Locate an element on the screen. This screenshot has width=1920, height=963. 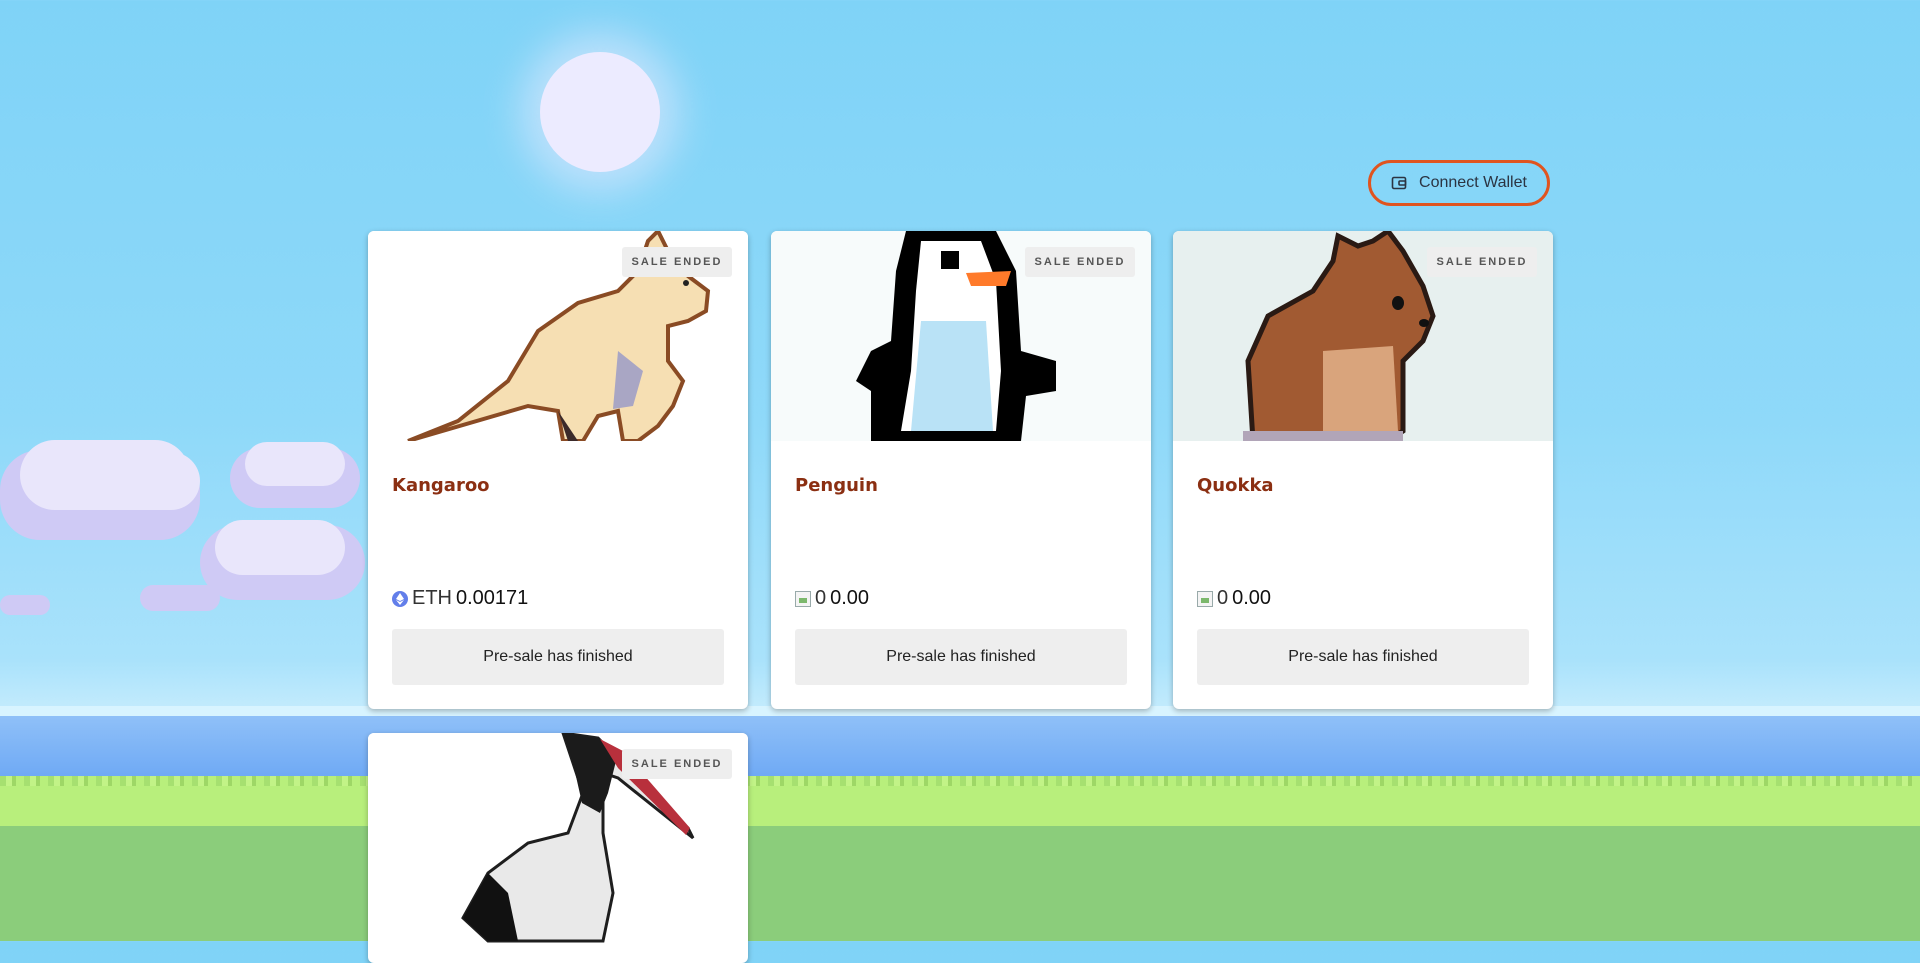
grass-light is located at coordinates (960, 806).